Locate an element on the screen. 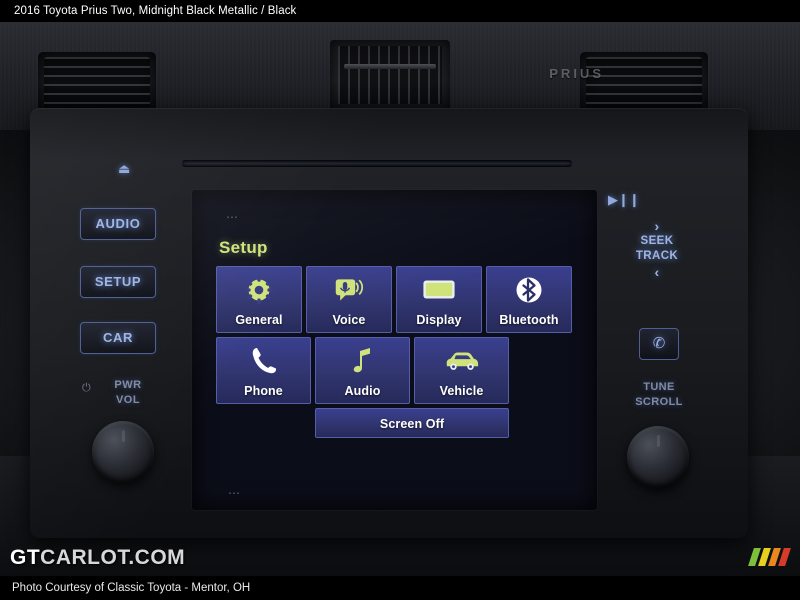 The height and width of the screenshot is (600, 800). setup-tile-vehicle: Vehicle is located at coordinates (461, 370).